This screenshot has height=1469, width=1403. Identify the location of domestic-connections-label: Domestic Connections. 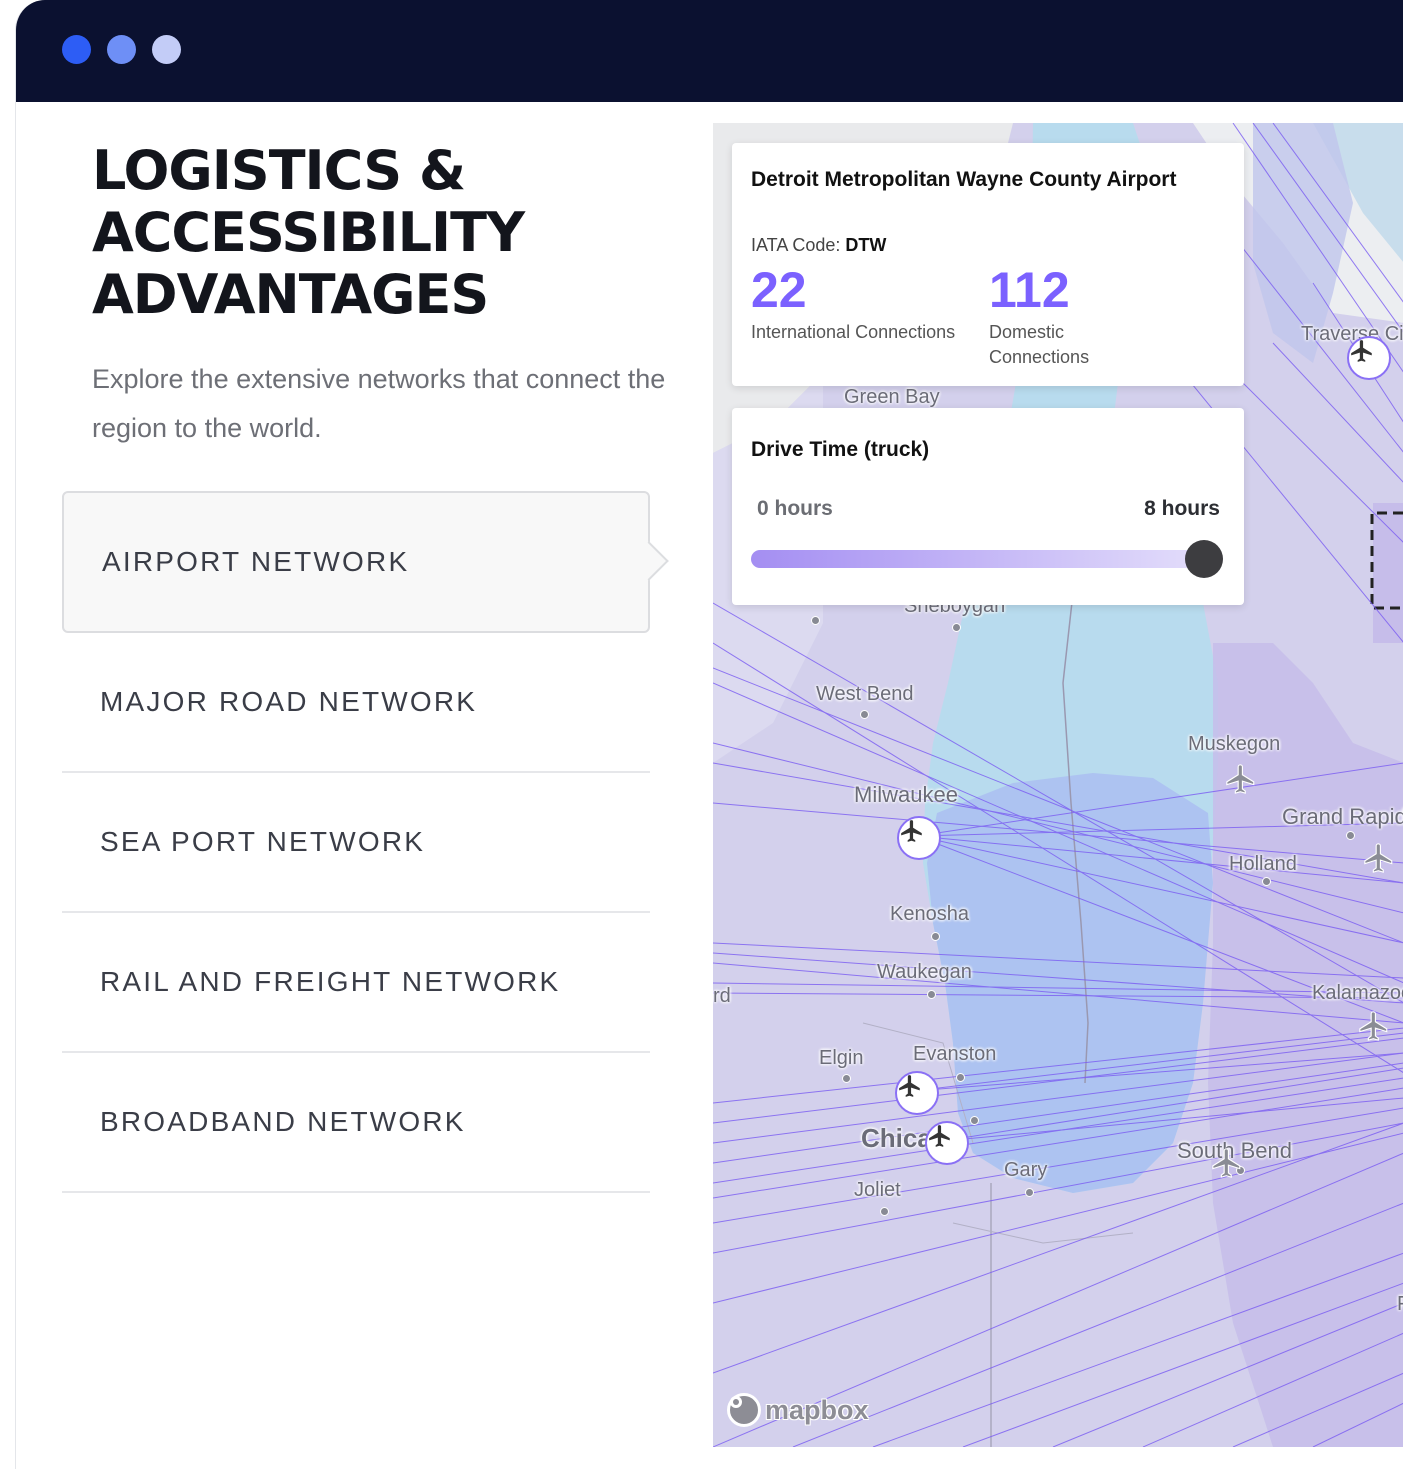
(1039, 345).